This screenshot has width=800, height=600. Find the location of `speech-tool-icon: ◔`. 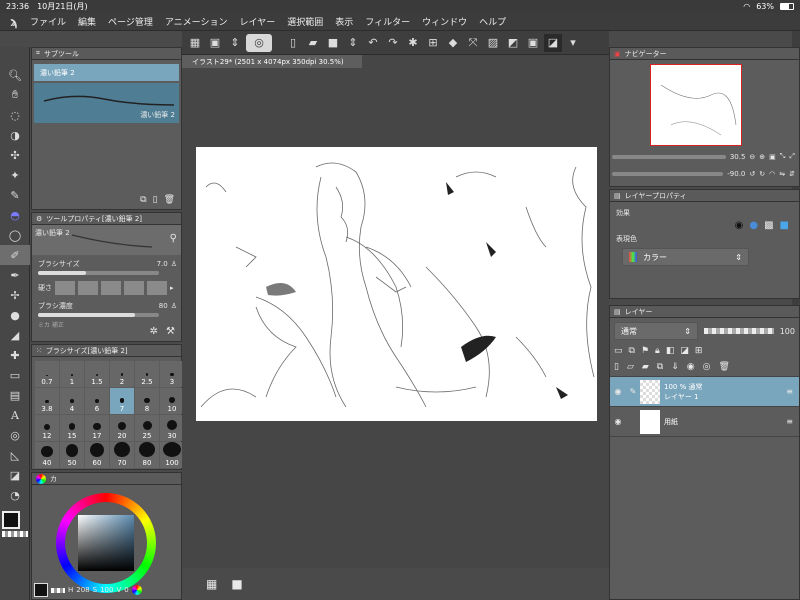

speech-tool-icon: ◔ is located at coordinates (15, 495).